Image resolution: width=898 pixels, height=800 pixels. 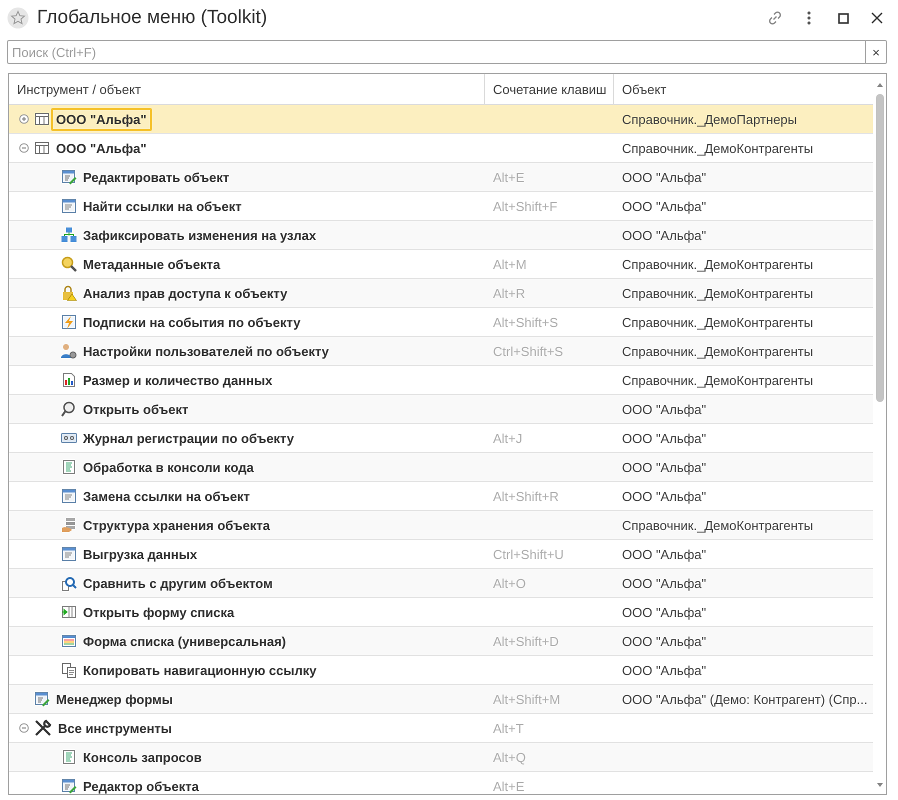 What do you see at coordinates (69, 264) in the screenshot?
I see `magnifier-icon` at bounding box center [69, 264].